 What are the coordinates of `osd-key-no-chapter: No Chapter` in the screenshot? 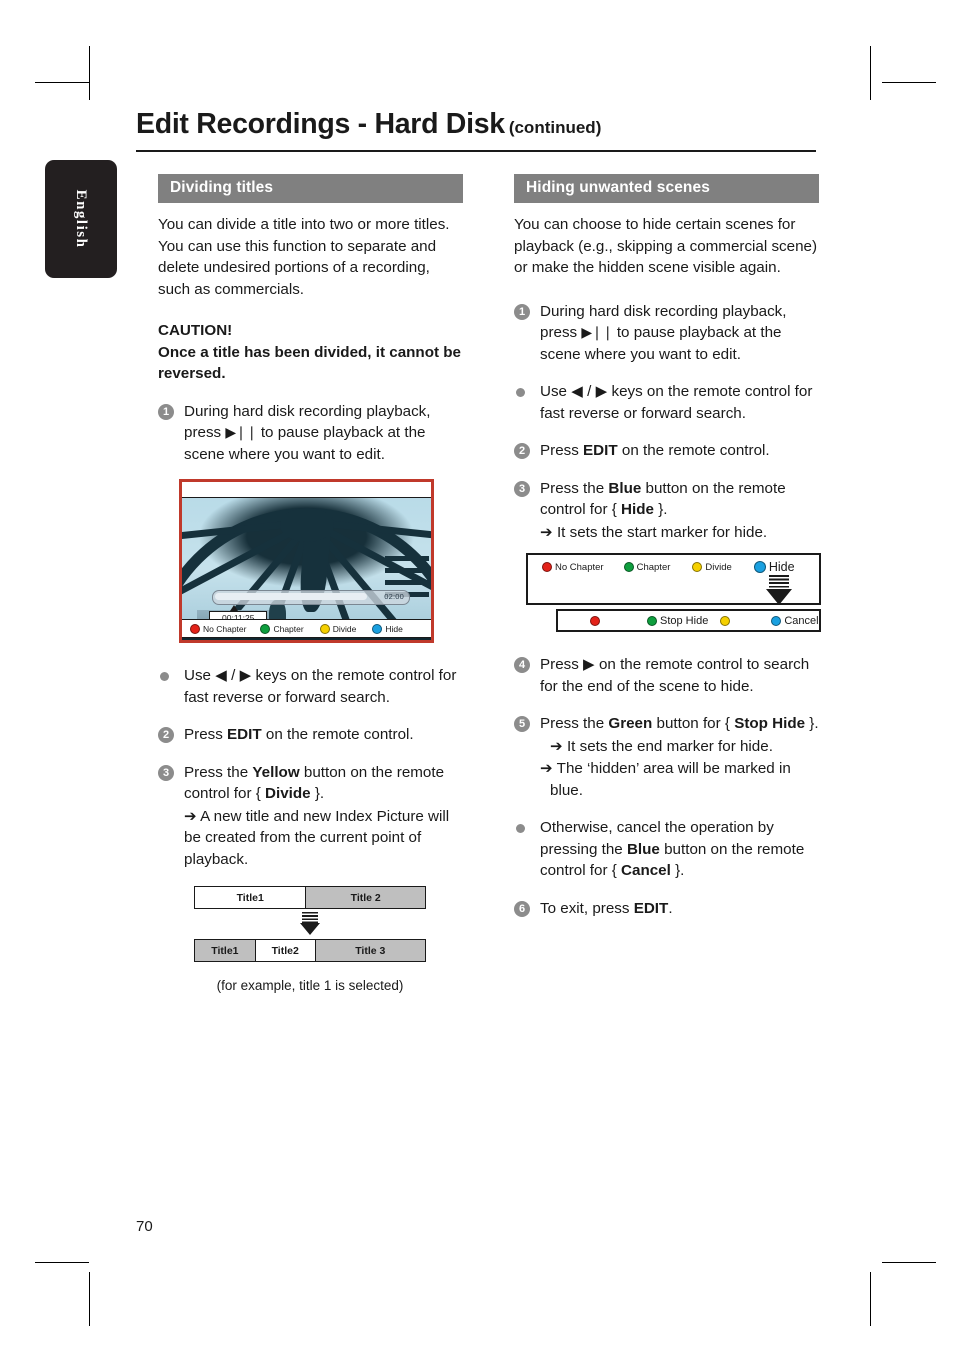 It's located at (573, 567).